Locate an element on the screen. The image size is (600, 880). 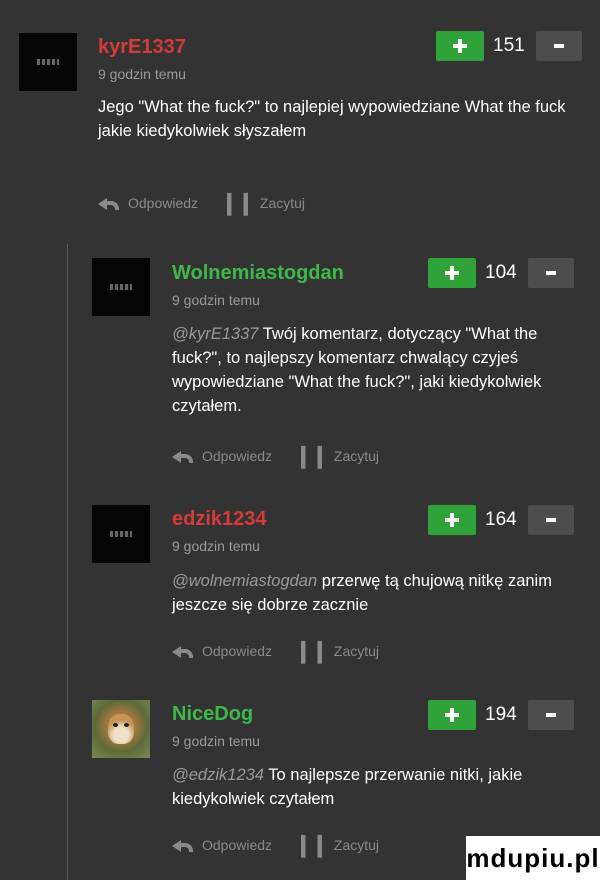
thread-line is located at coordinates (67, 562).